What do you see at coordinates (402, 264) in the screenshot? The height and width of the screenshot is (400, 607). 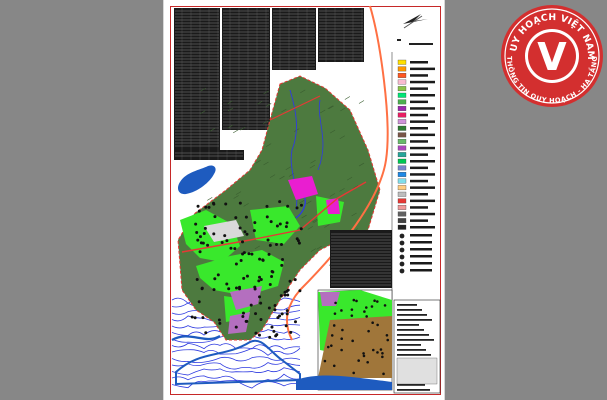 I see `legend-symbol` at bounding box center [402, 264].